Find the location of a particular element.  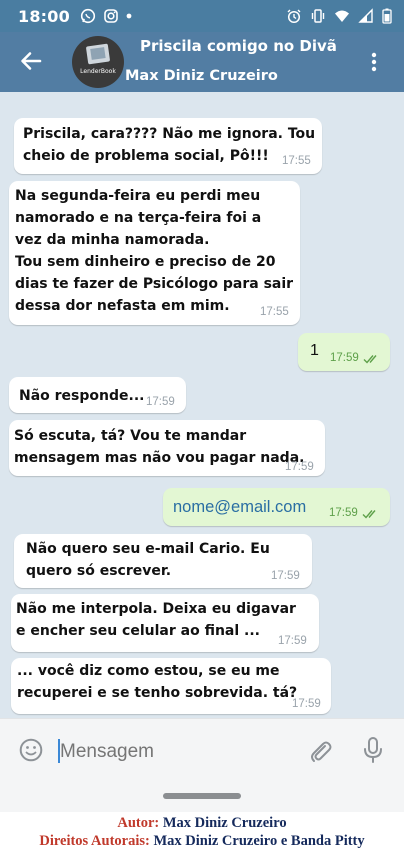

attach-icon is located at coordinates (320, 751).